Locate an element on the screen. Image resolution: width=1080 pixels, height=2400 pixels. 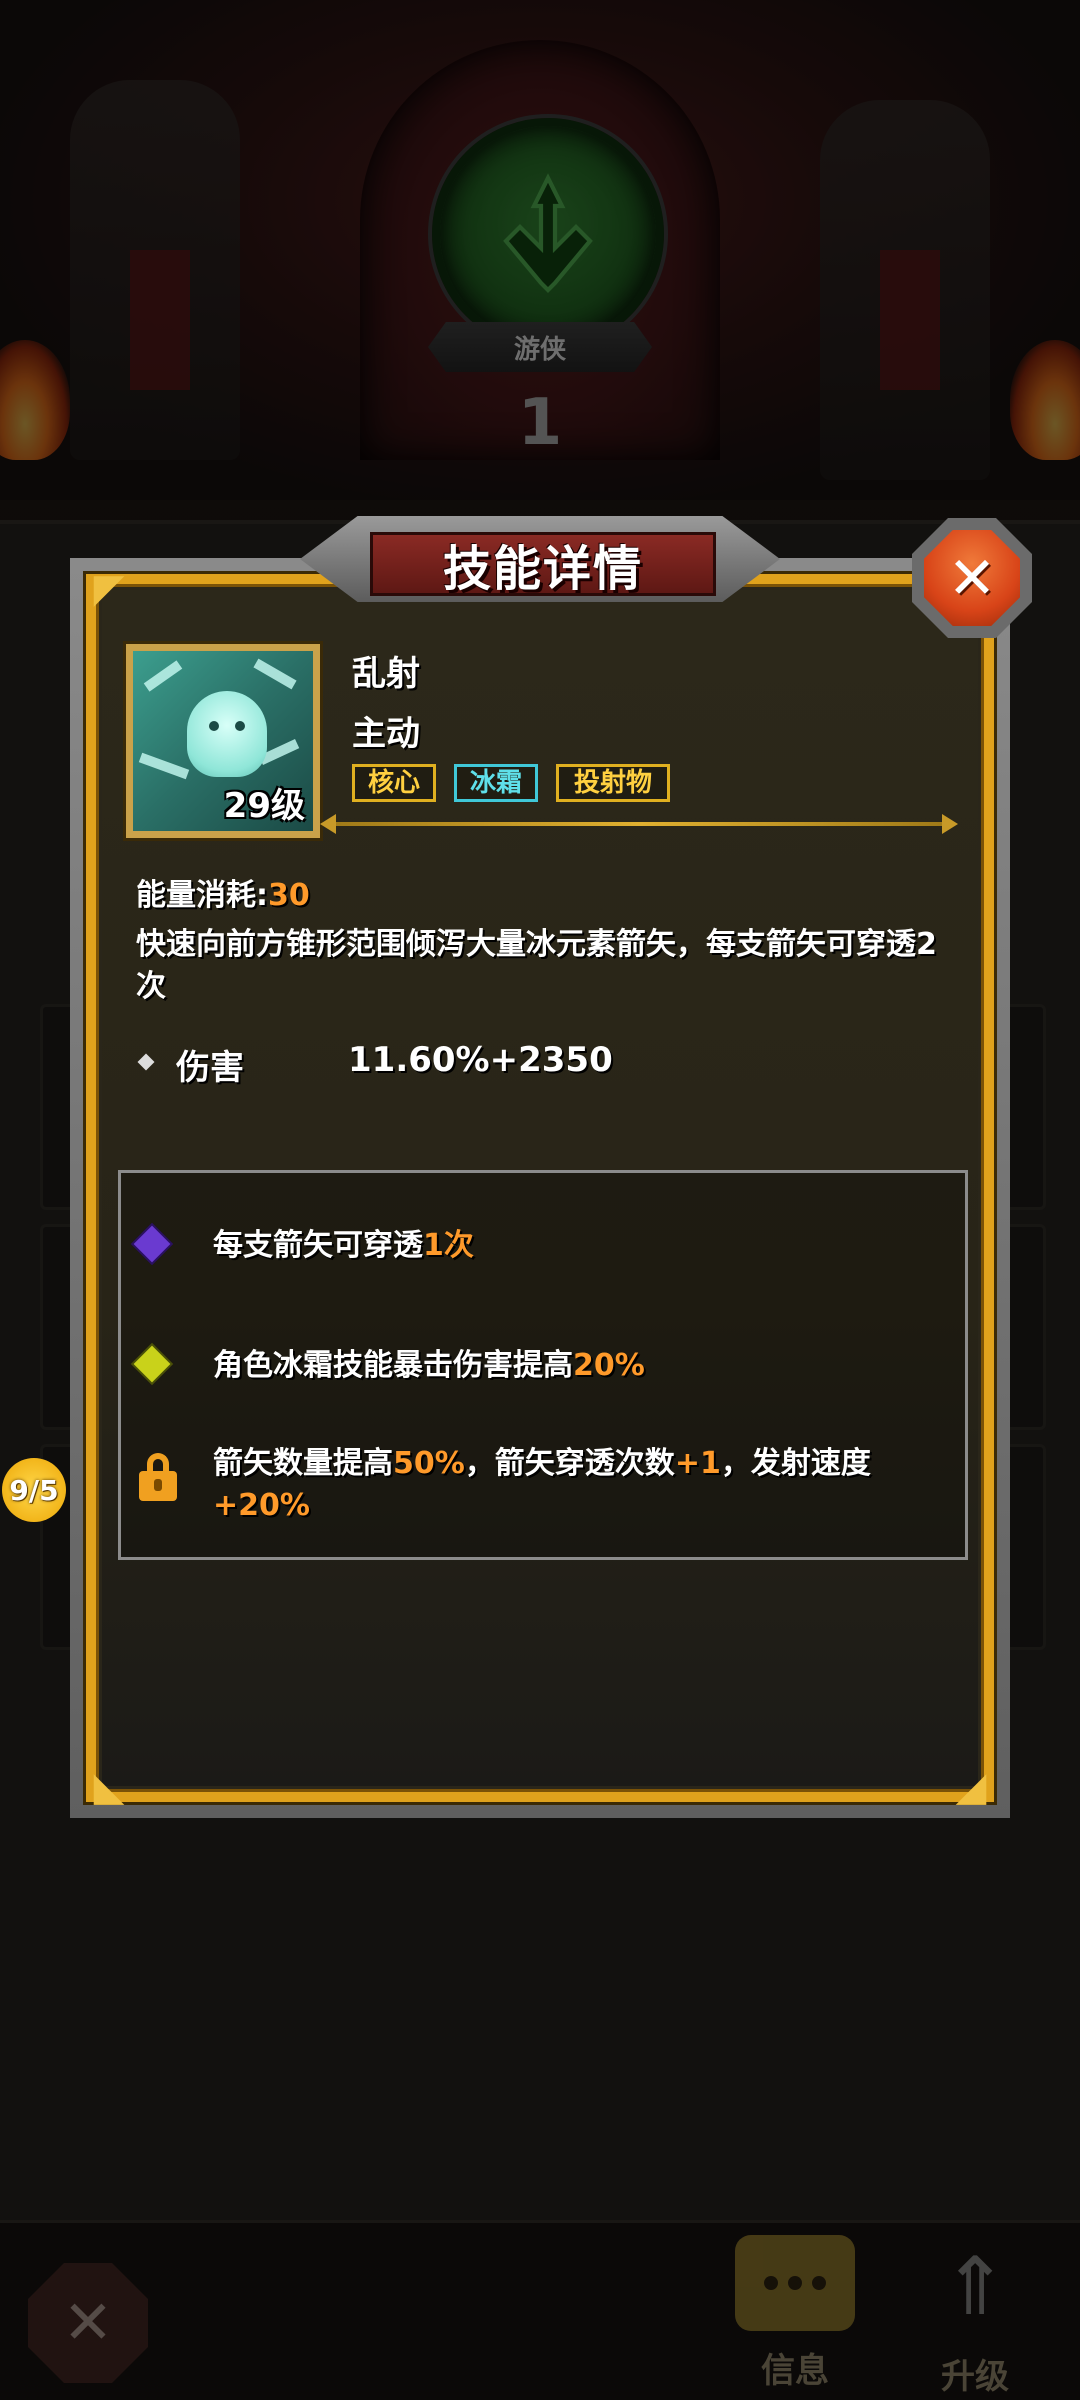
upgrade-text-part: ，发射速度 is located at coordinates (795, 1463).